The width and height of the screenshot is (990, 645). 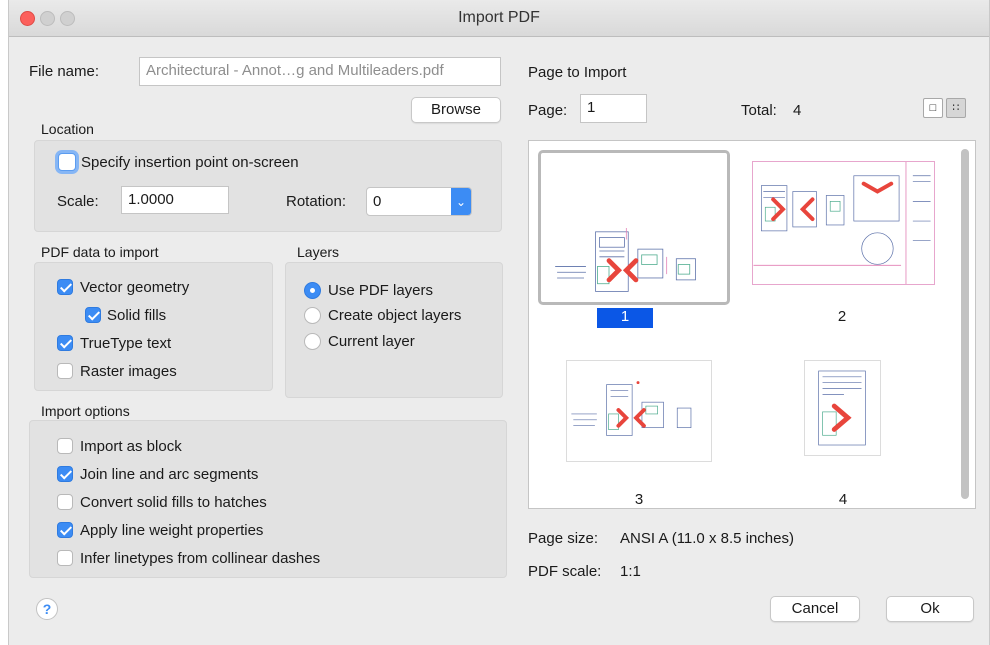 I want to click on truetype-text-checkbox, so click(x=65, y=343).